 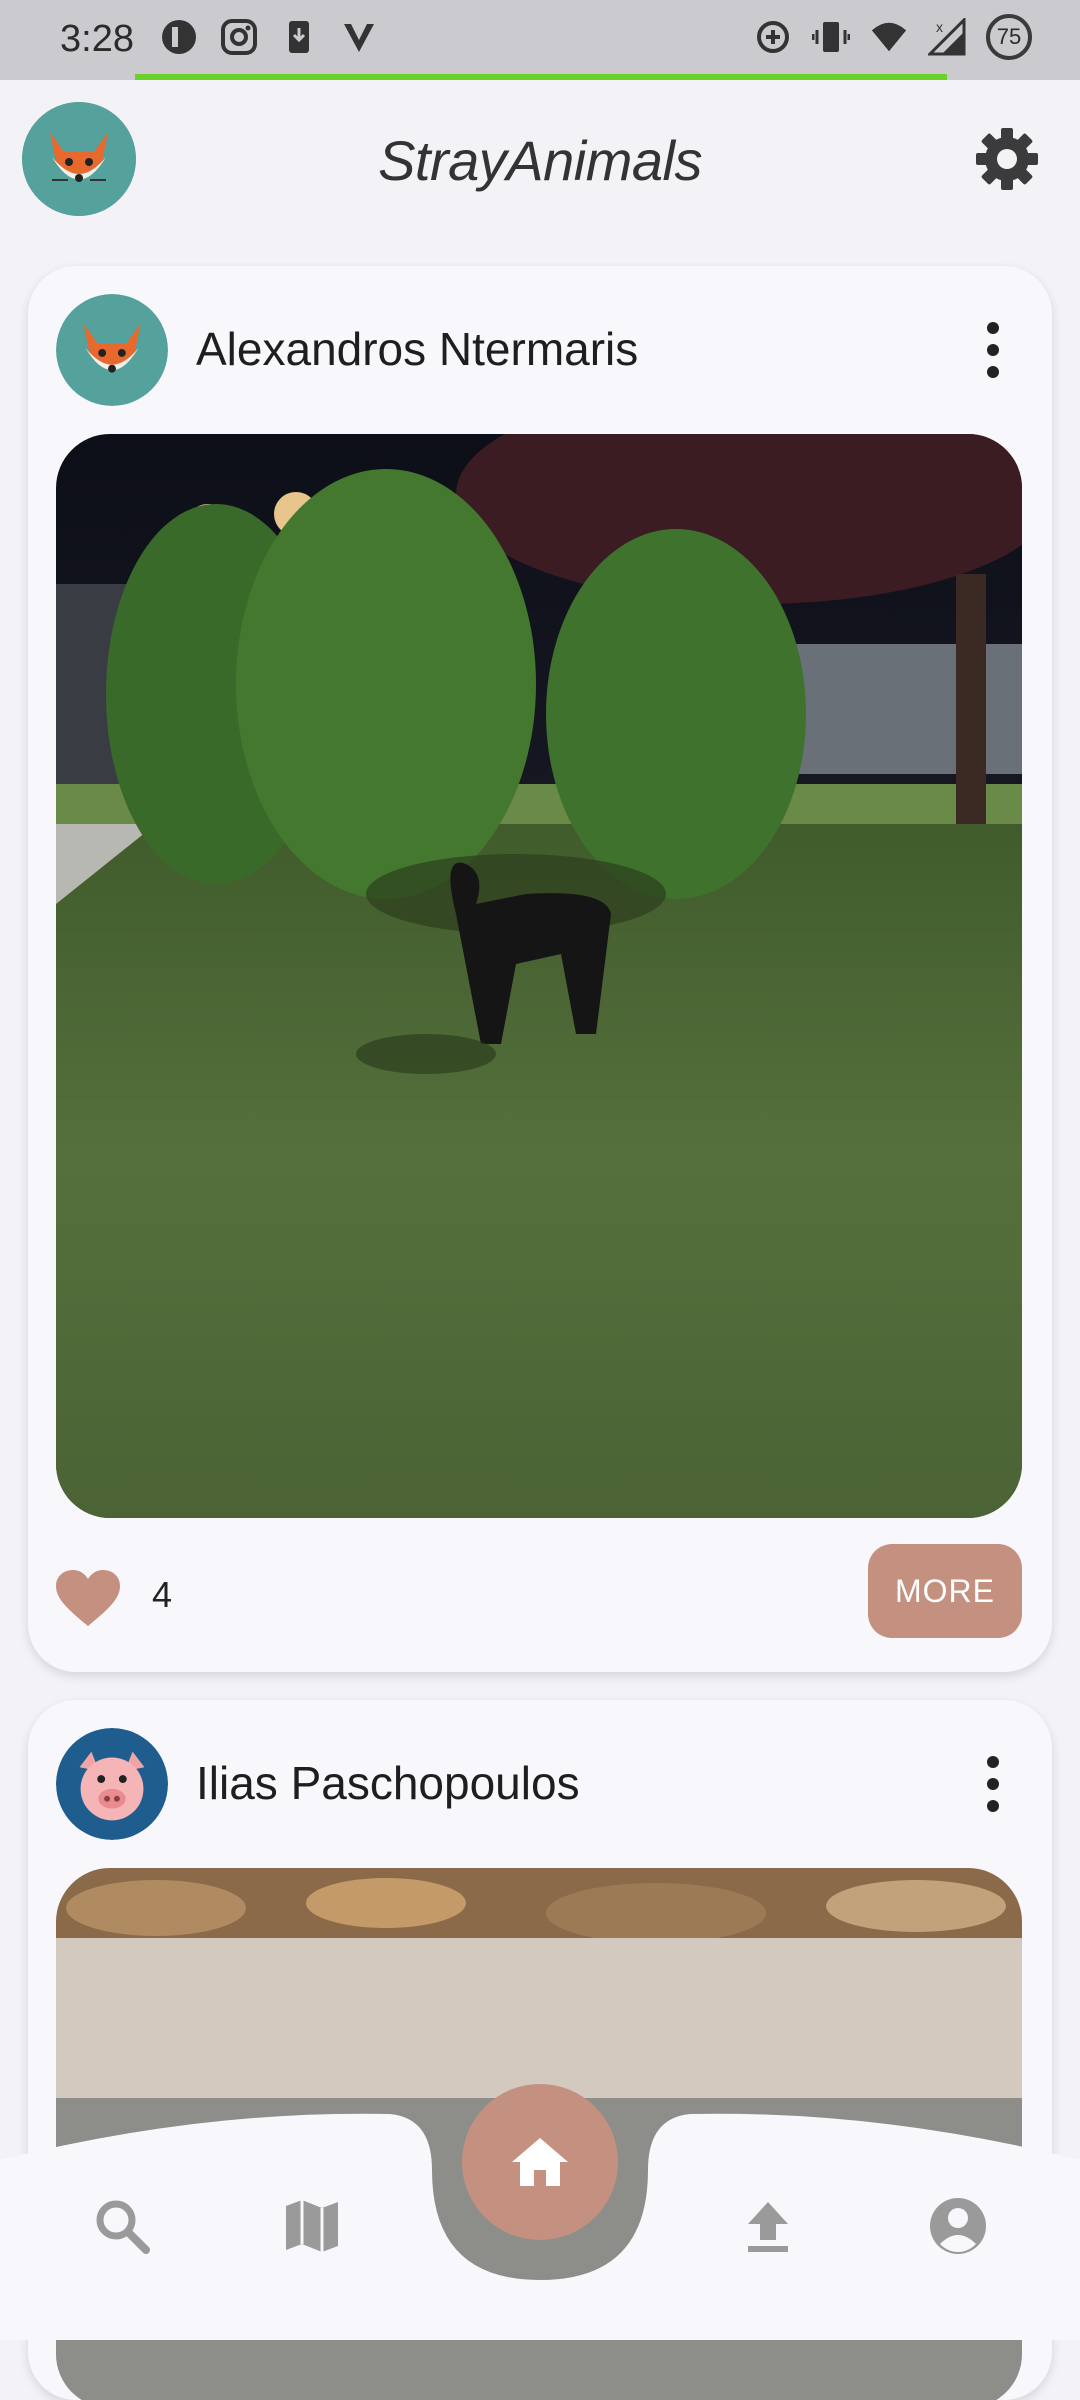 What do you see at coordinates (831, 37) in the screenshot?
I see `vibrate-icon` at bounding box center [831, 37].